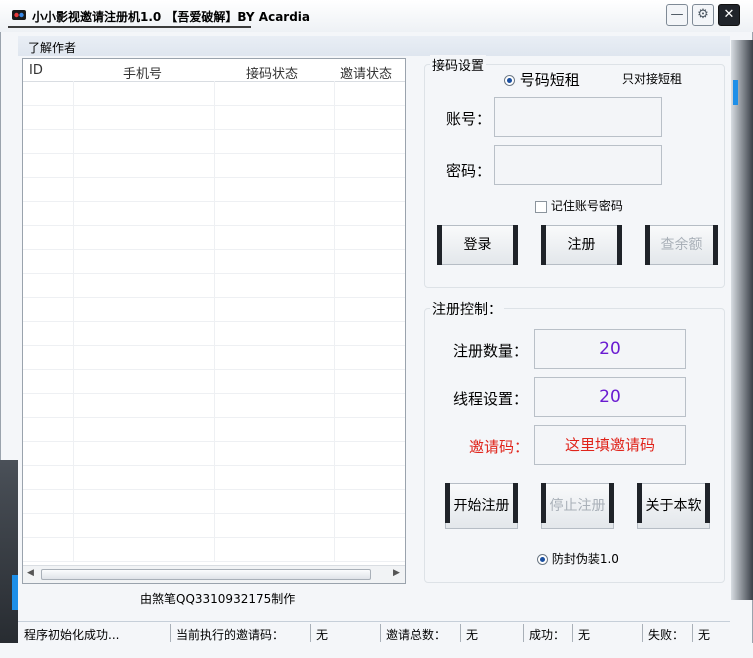 This screenshot has height=658, width=753. Describe the element at coordinates (218, 599) in the screenshot. I see `credit-text: 由煞笔QQ3310932175制作` at that location.